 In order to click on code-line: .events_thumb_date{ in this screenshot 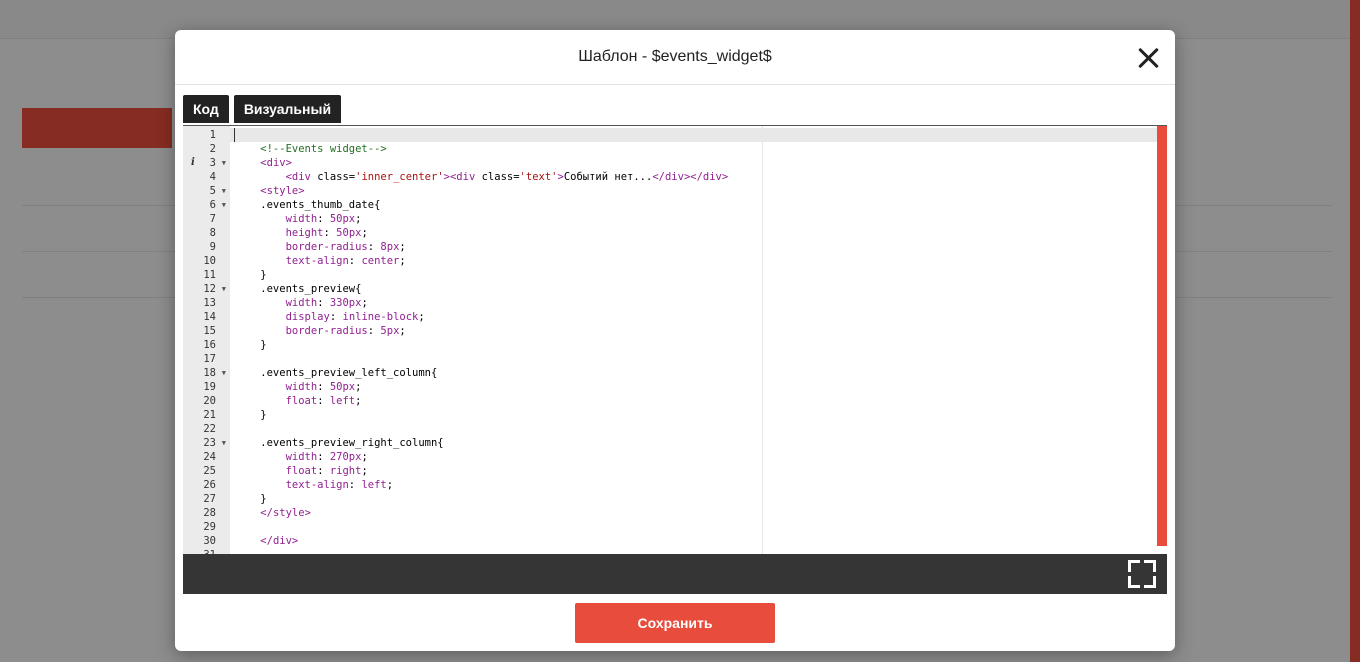, I will do `click(308, 205)`.